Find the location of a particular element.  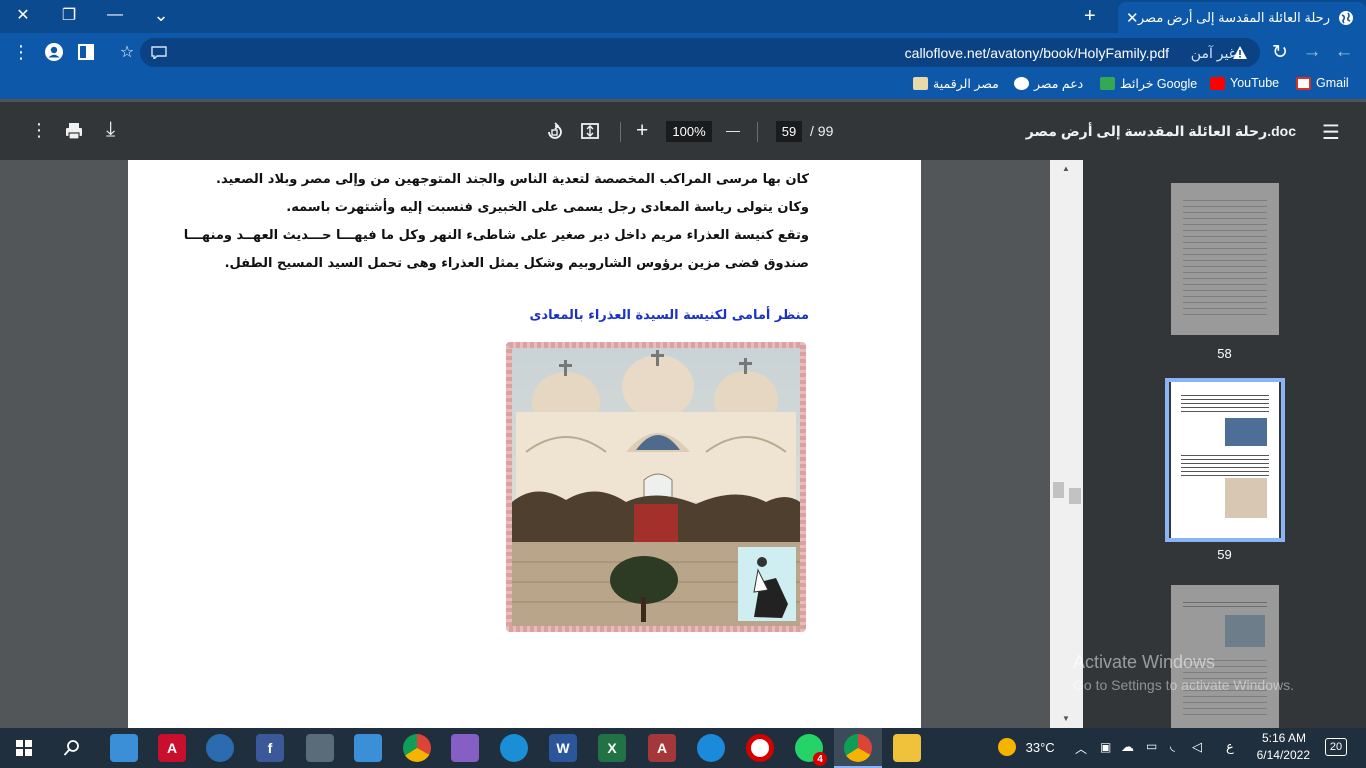

activation-watermark-title: Activate Windows is located at coordinates (1144, 662).